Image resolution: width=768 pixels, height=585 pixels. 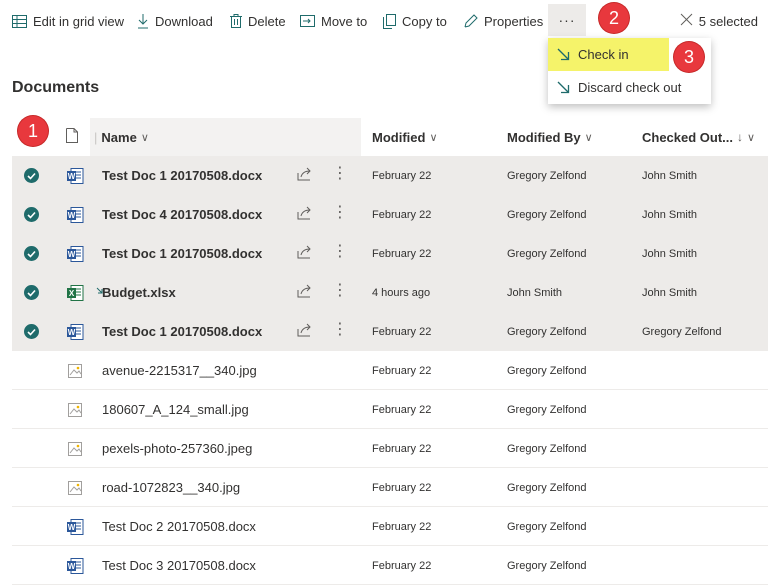 What do you see at coordinates (56, 87) in the screenshot?
I see `page-title: Documents` at bounding box center [56, 87].